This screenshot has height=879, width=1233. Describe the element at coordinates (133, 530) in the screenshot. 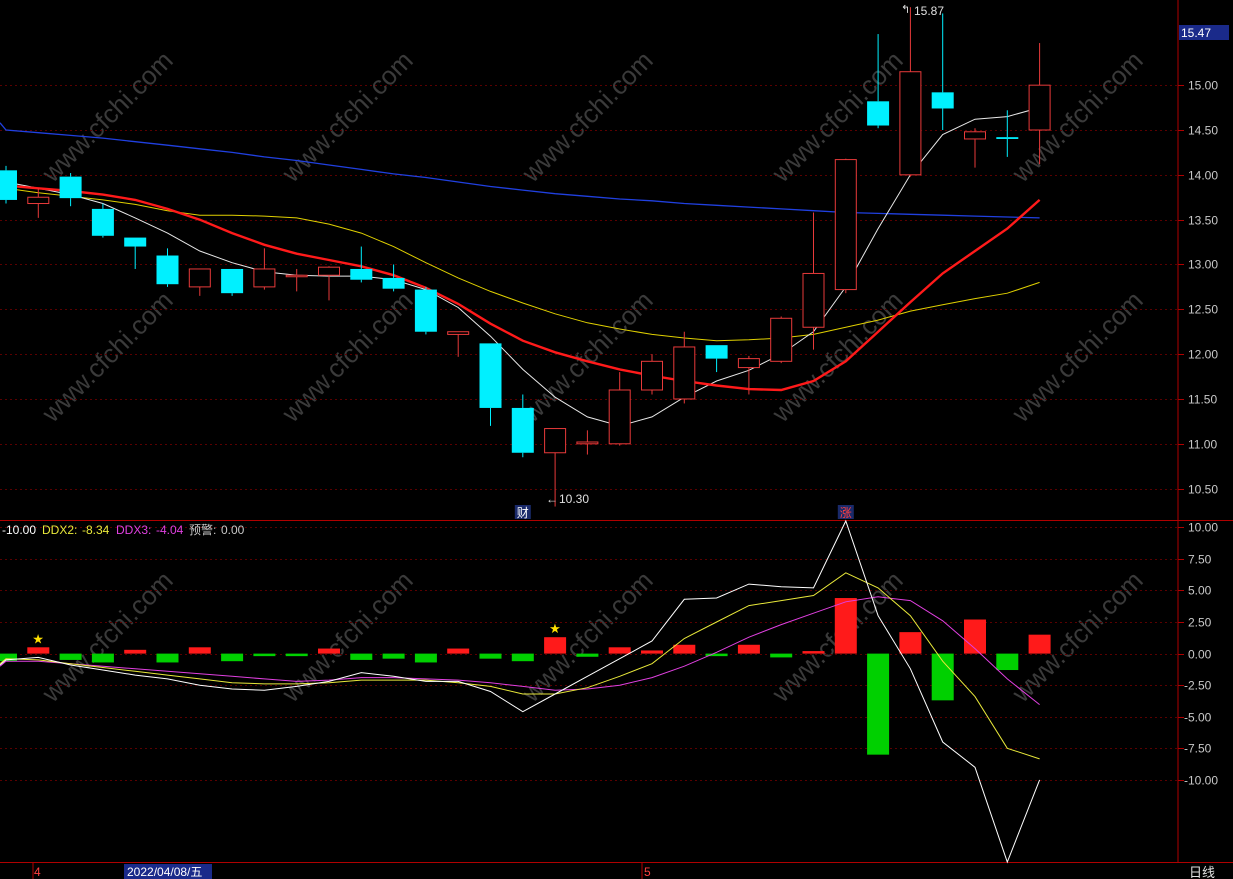

I see `ddx3-name: DDX3:` at that location.